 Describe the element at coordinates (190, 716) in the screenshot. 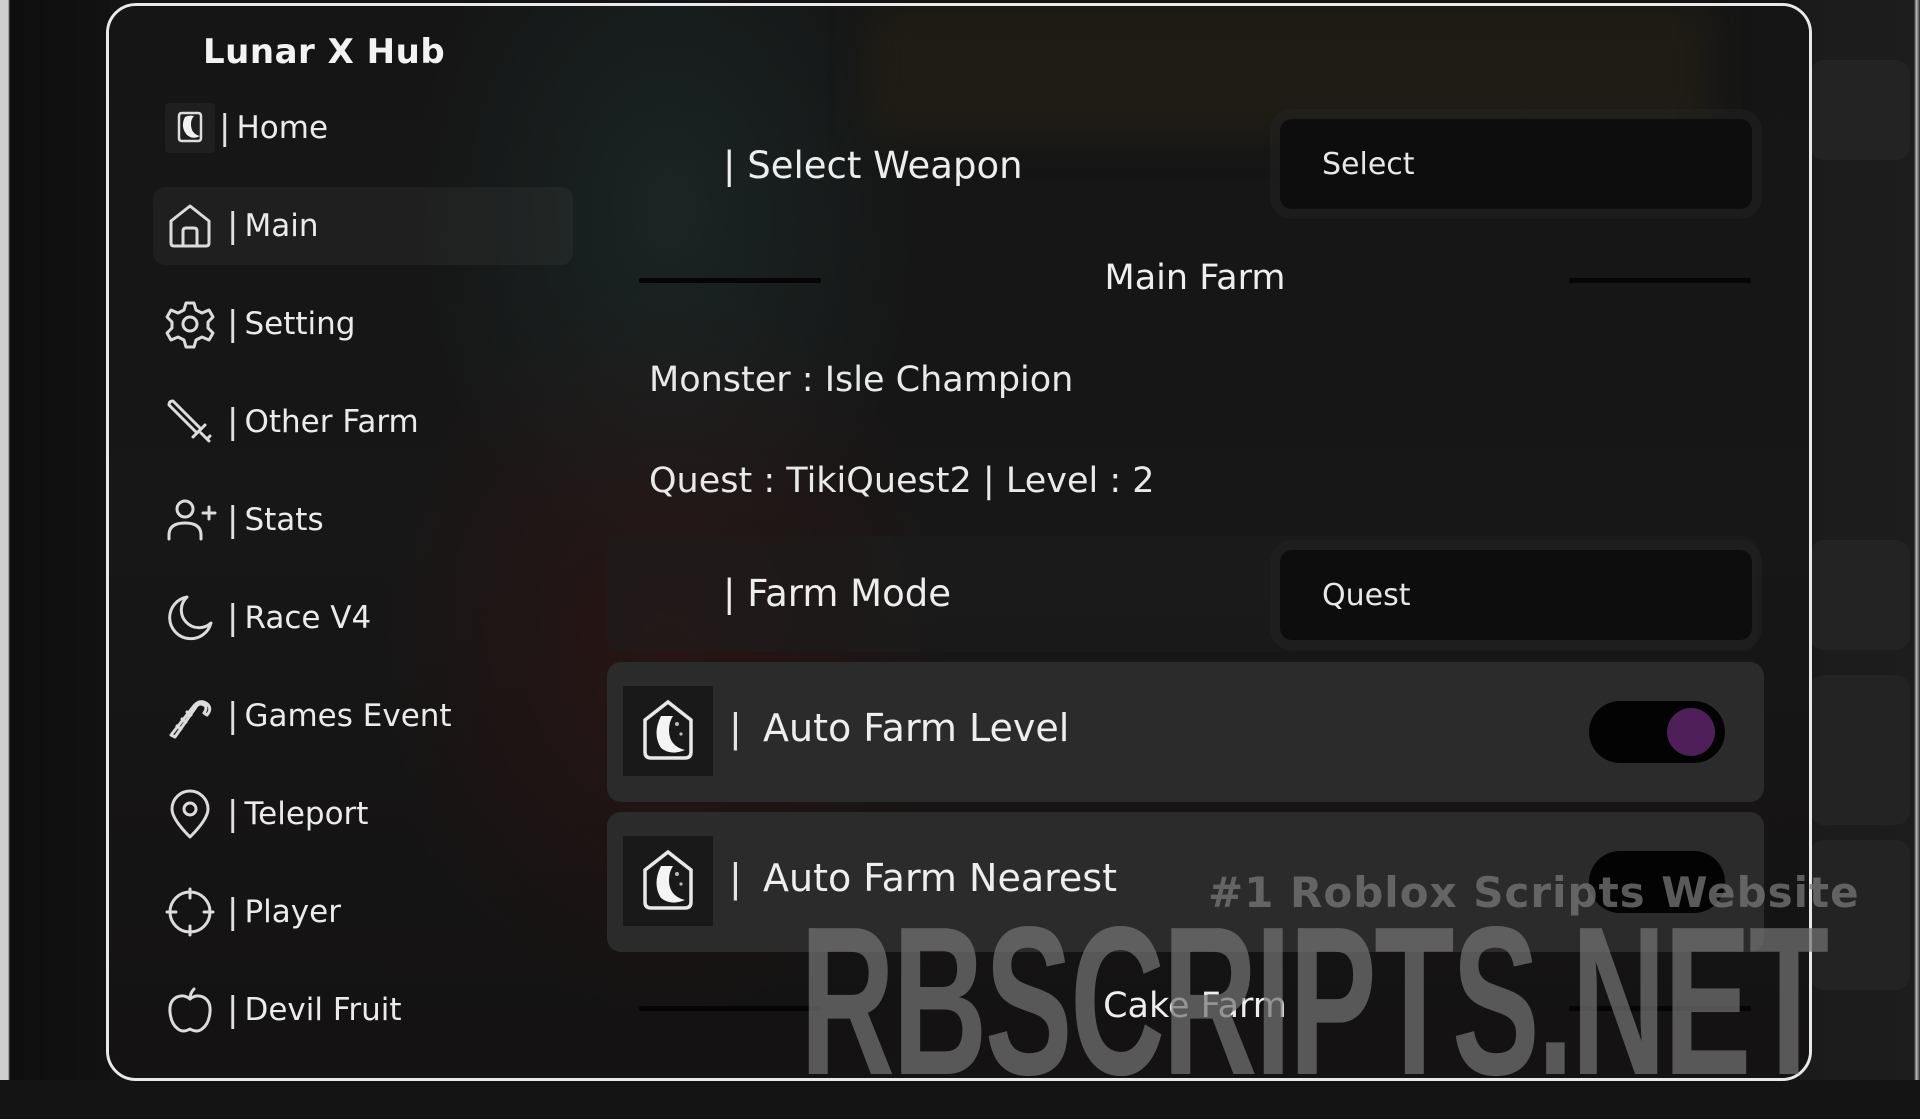

I see `candy-cane-icon` at that location.